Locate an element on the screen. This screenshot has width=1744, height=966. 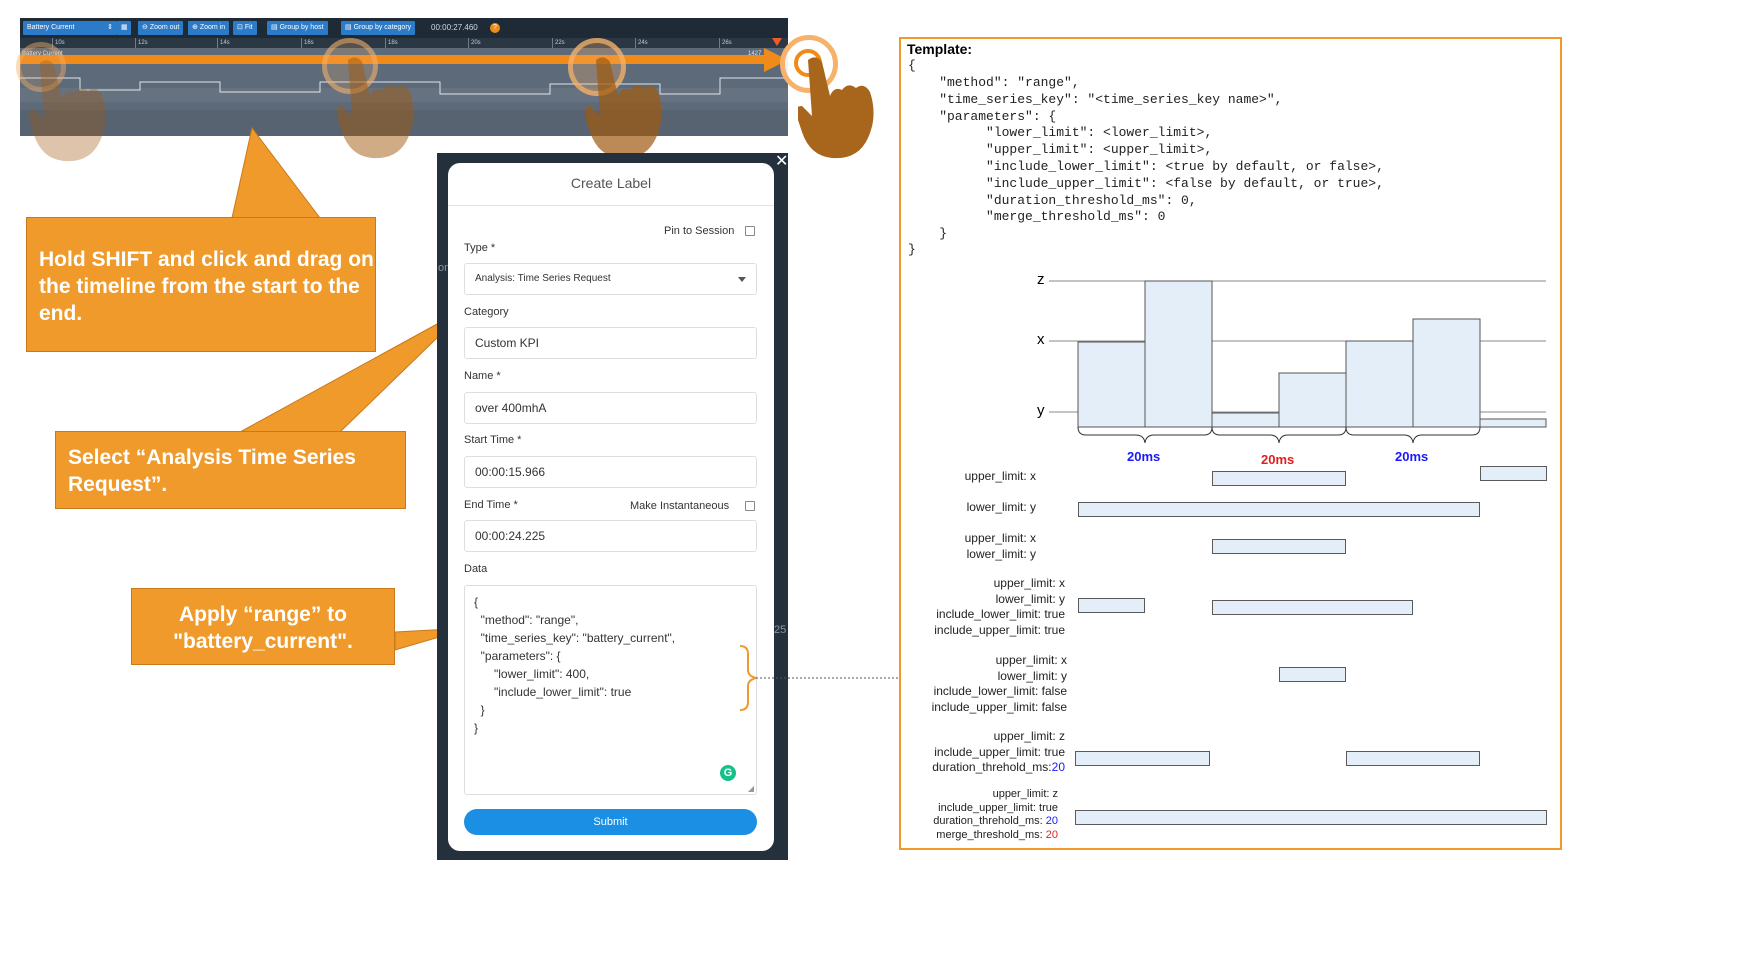
end-time-field: 00:00:24.225 is located at coordinates (610, 536).